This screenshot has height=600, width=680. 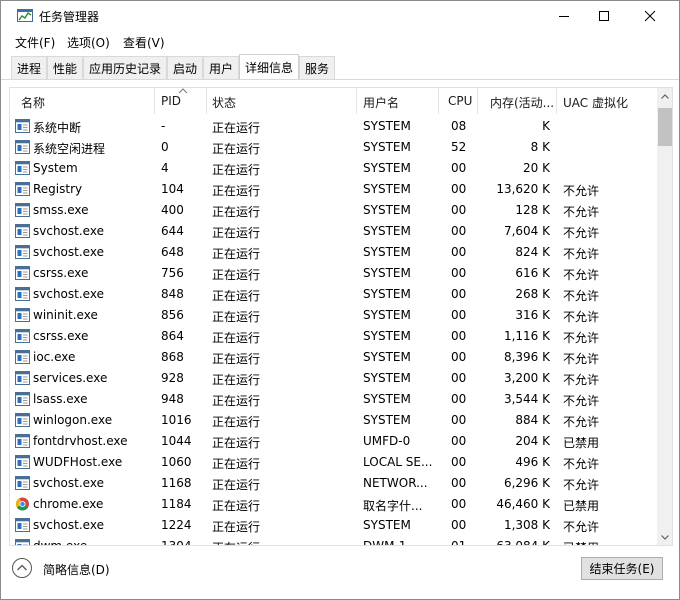 I want to click on table-row: smss.exe 400 正在运行 SYSTEM 00 128 K 不允许, so click(x=334, y=210).